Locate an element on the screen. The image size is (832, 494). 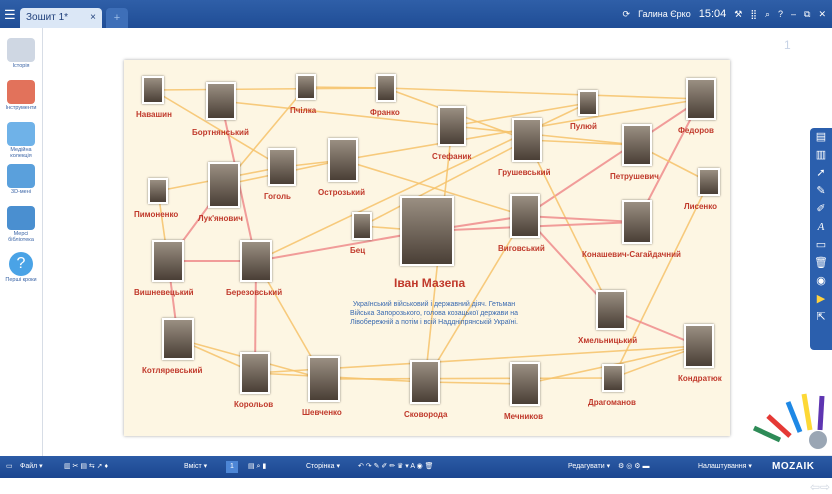
person-name-kotliarevskyi: Котляревський is located at coordinates (172, 370).